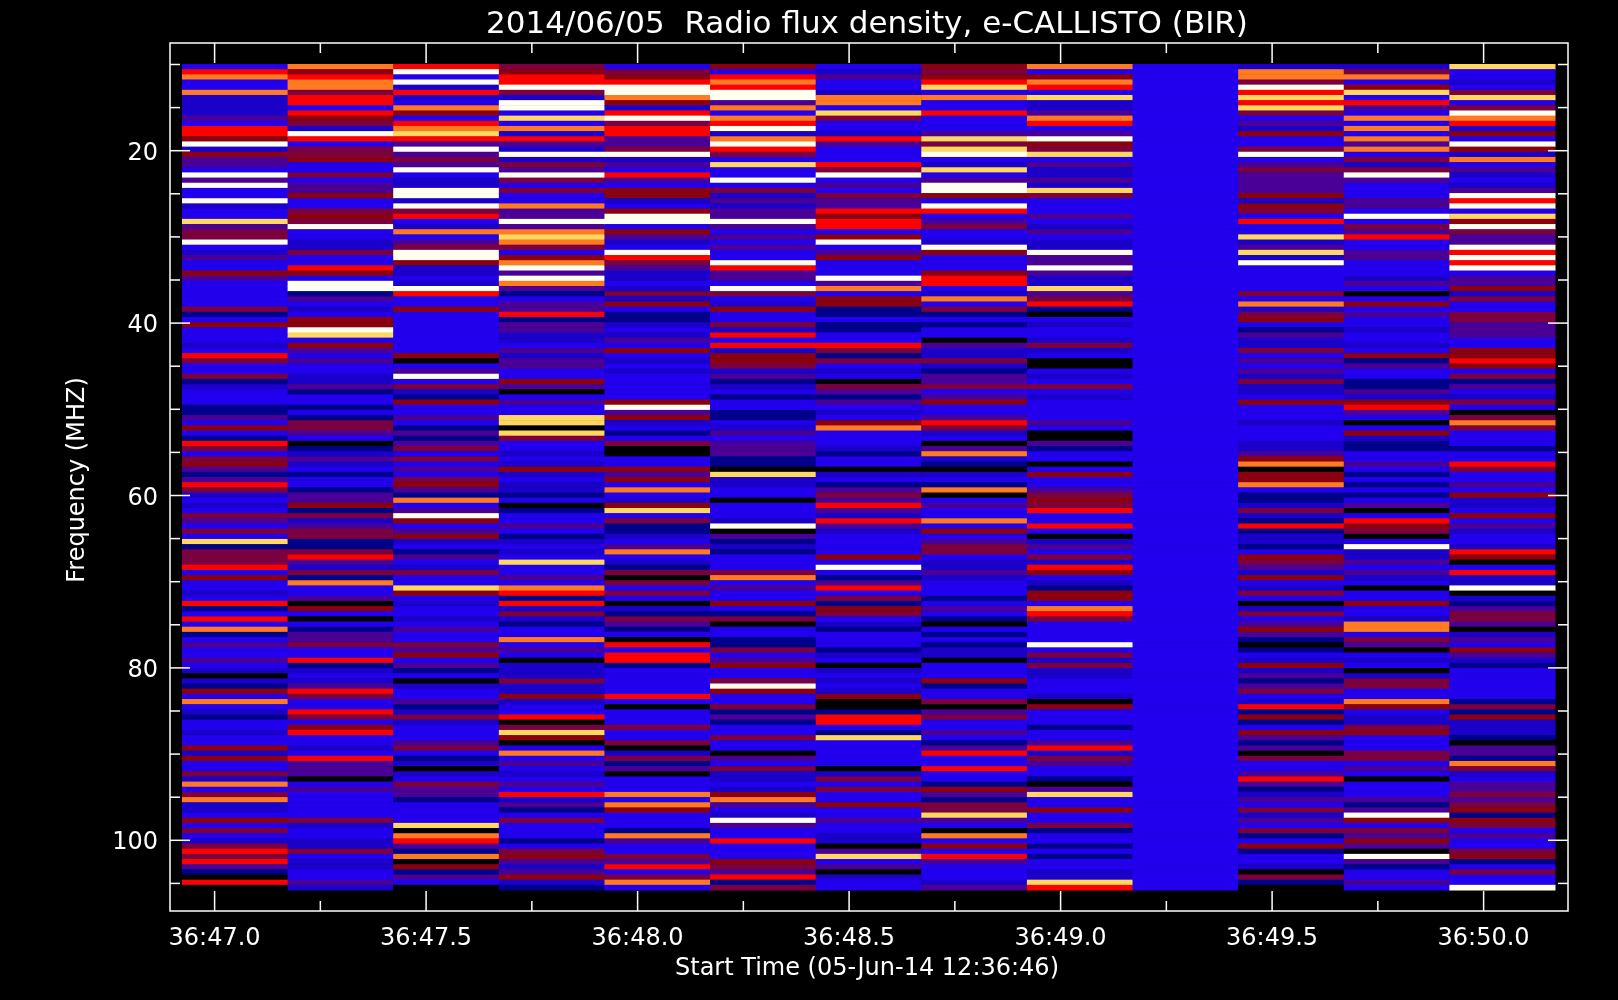 Image resolution: width=1618 pixels, height=1000 pixels. I want to click on y-tick-label: 20, so click(142, 151).